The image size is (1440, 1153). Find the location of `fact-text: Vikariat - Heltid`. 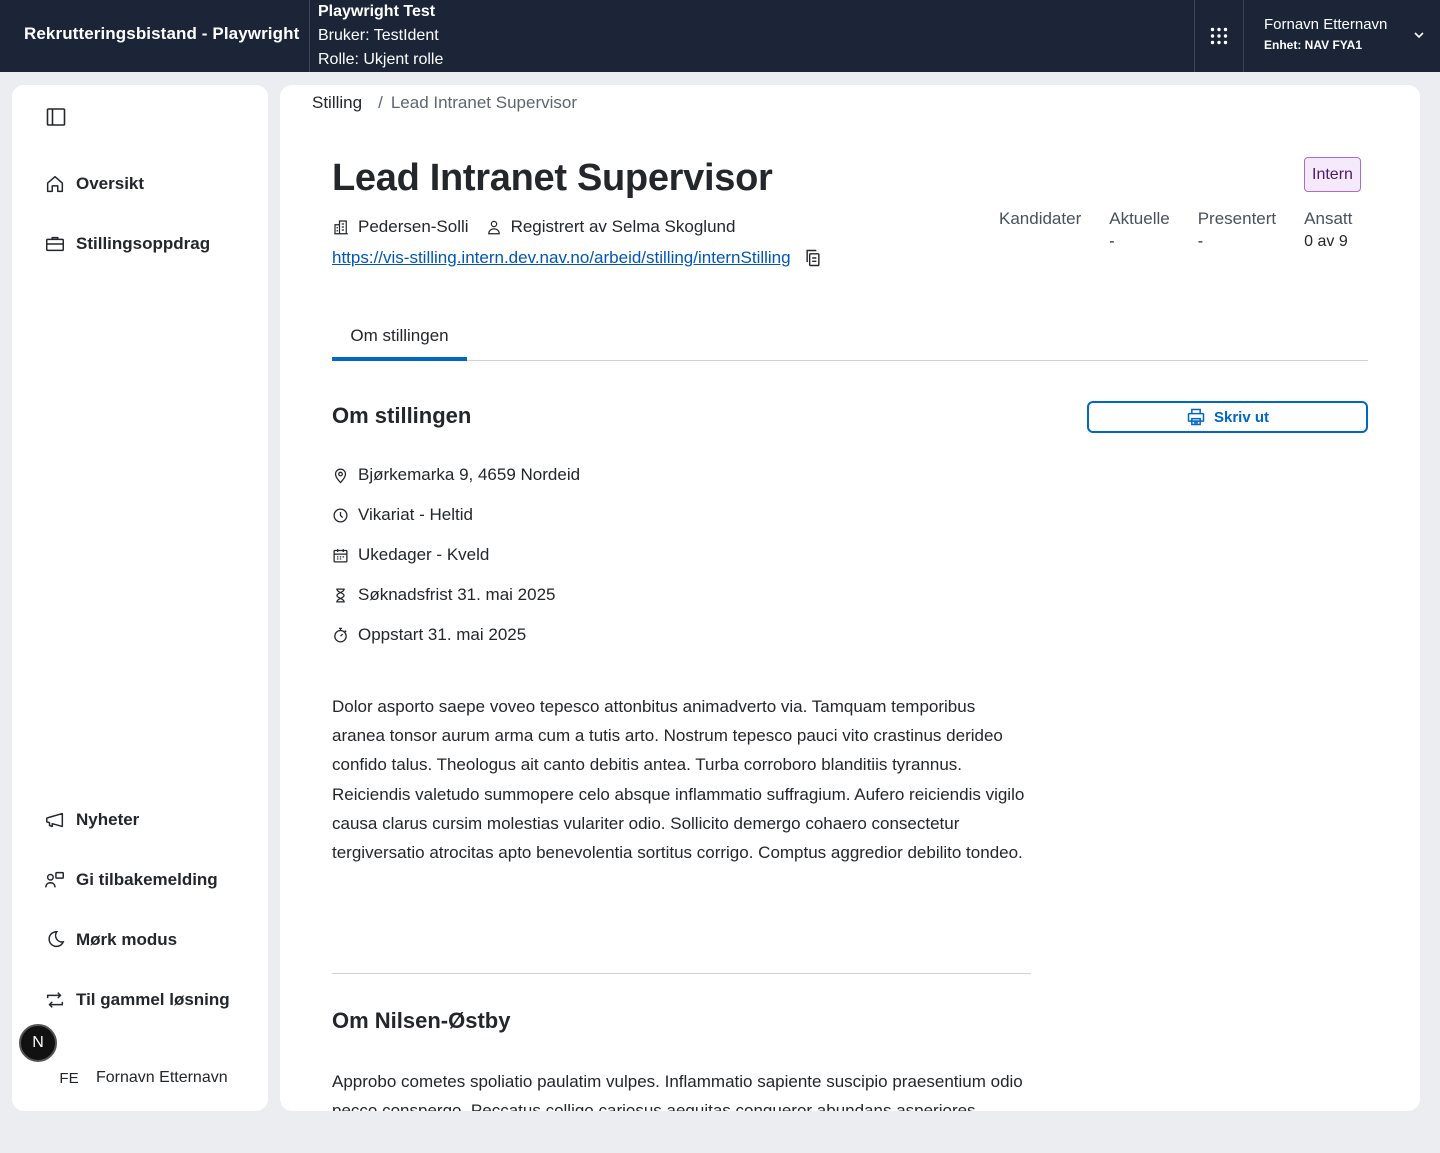

fact-text: Vikariat - Heltid is located at coordinates (415, 514).